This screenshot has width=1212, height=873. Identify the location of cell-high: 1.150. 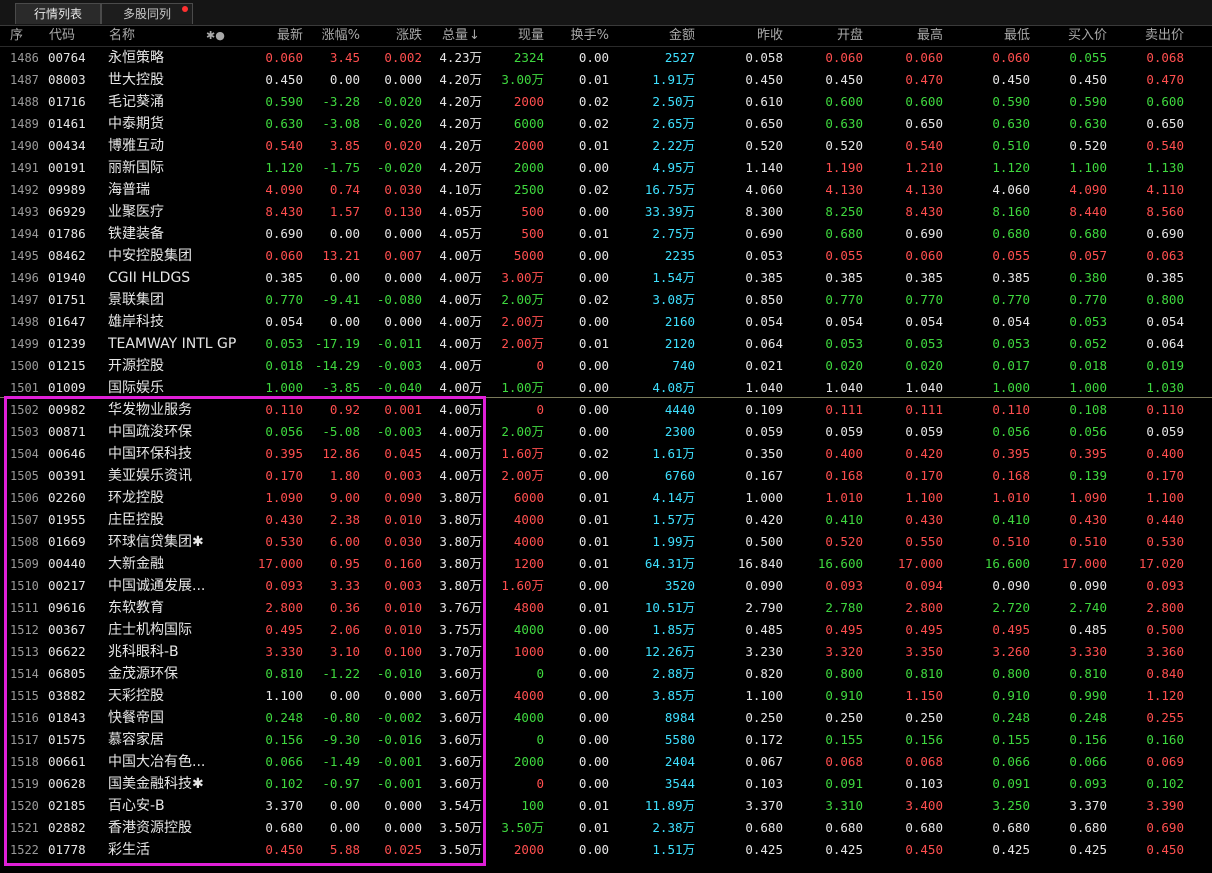
(924, 695).